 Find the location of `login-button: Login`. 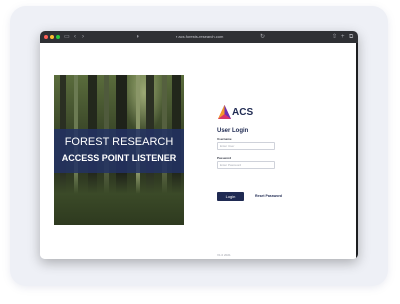

login-button: Login is located at coordinates (230, 196).